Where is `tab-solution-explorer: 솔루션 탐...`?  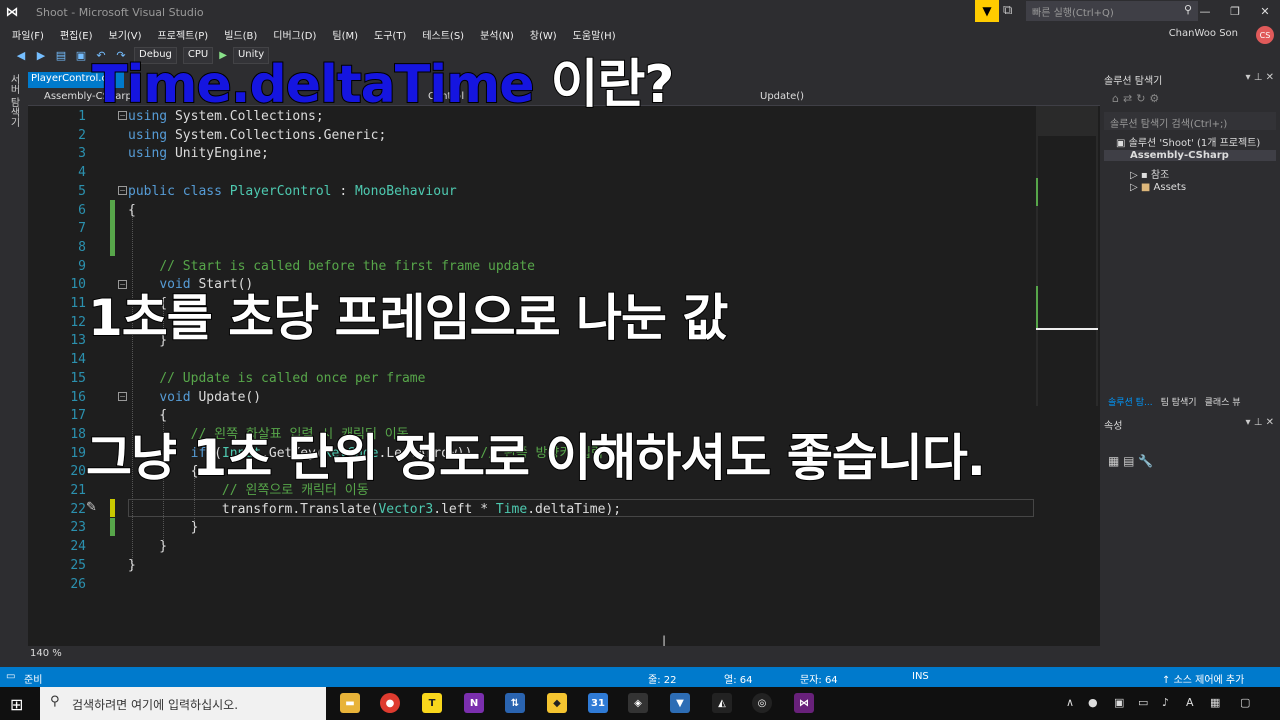 tab-solution-explorer: 솔루션 탐... is located at coordinates (1130, 401).